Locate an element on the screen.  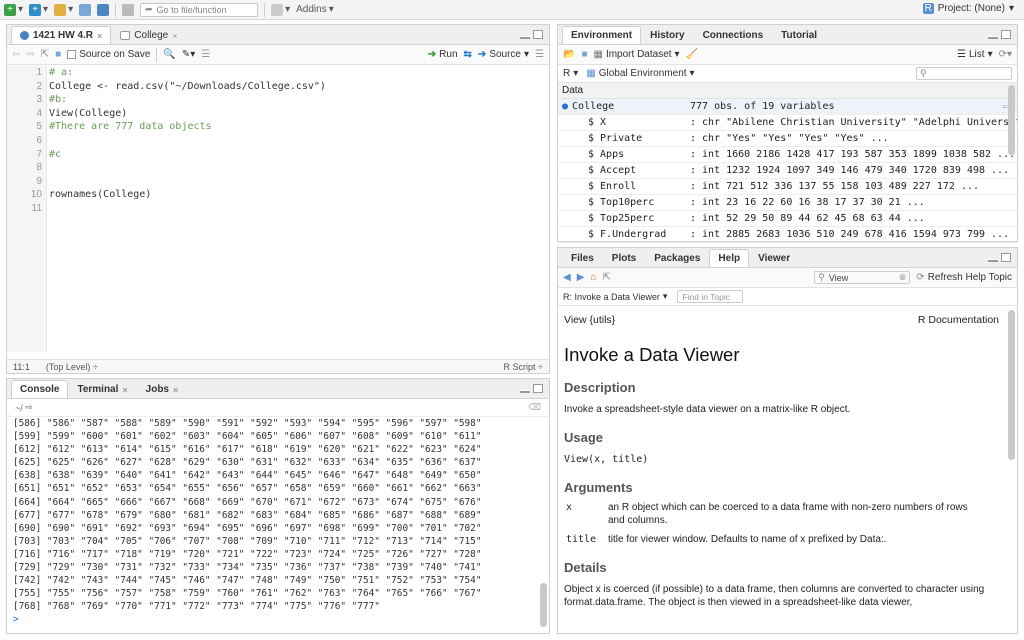
tab-college: College × is located at coordinates (148, 35).